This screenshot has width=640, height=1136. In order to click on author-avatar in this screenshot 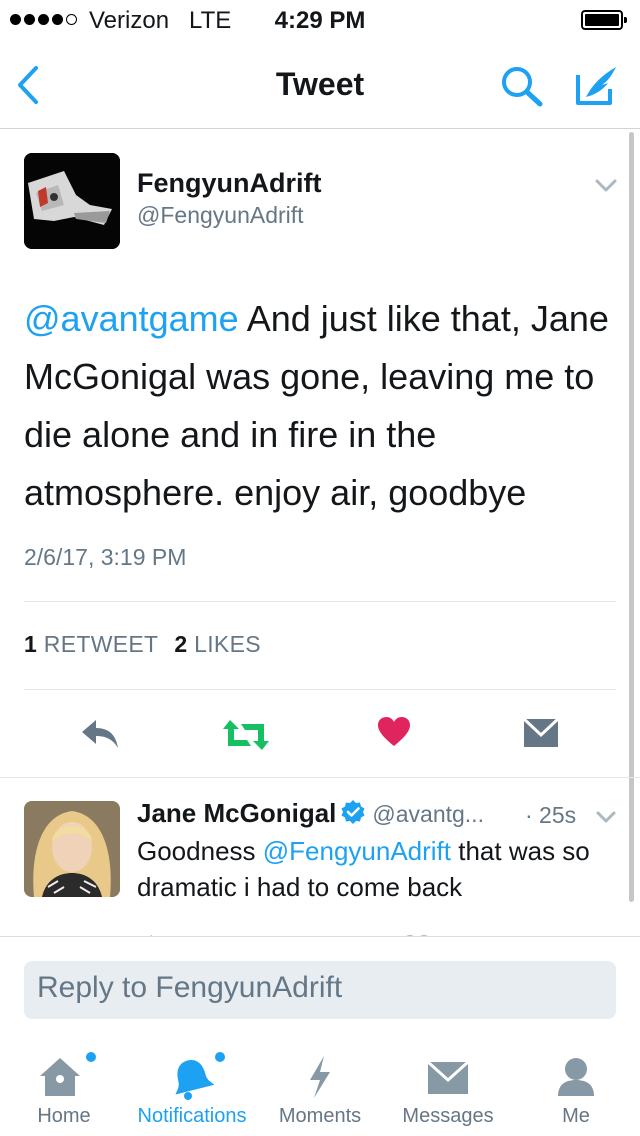, I will do `click(72, 201)`.